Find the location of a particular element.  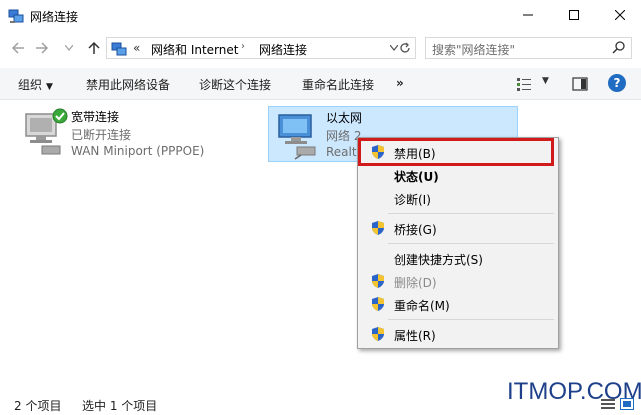

window-title: 网络连接 is located at coordinates (54, 17).